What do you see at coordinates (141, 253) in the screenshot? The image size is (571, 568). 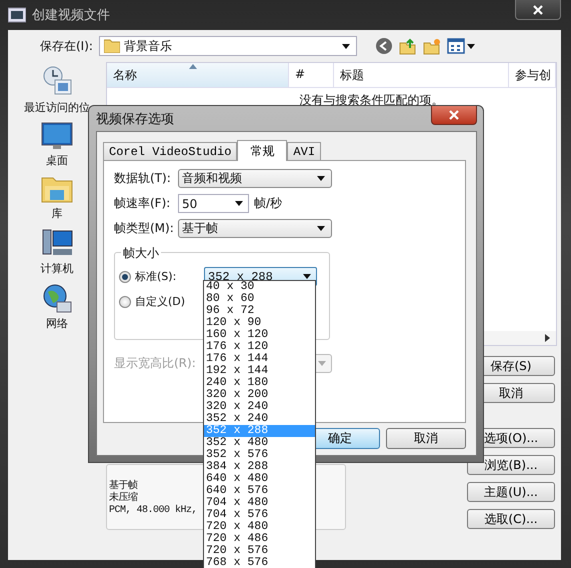 I see `group-legend: 帧大小` at bounding box center [141, 253].